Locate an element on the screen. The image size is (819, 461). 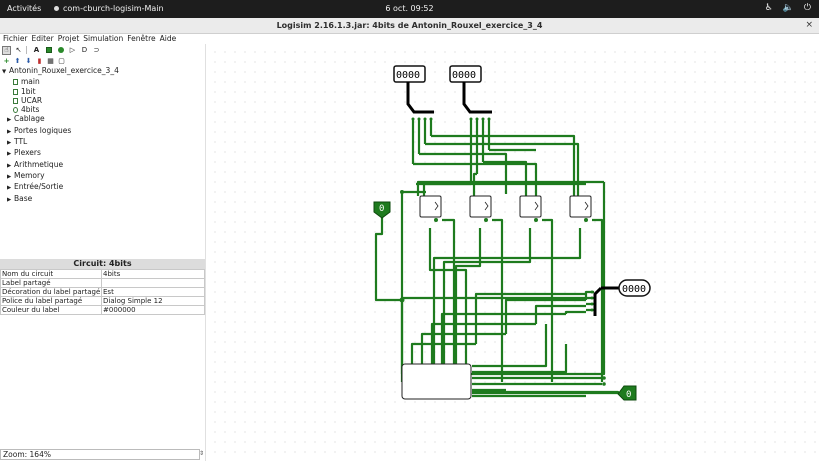
not-gate-icon: ▷ is located at coordinates (72, 50).